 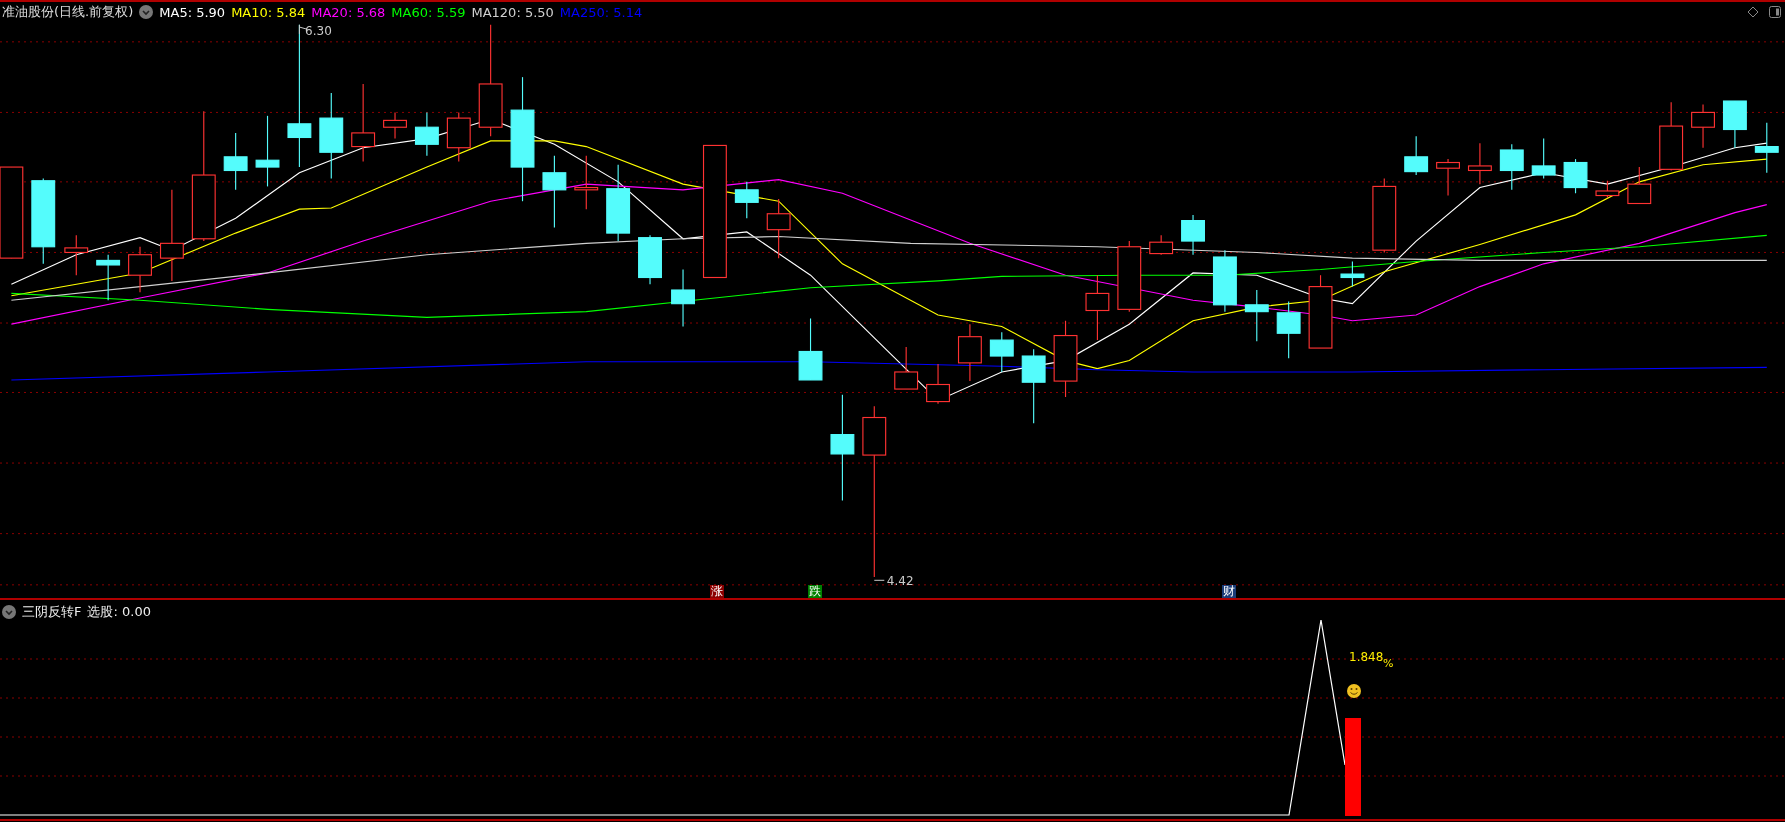 I want to click on event-marker: 跌, so click(x=815, y=591).